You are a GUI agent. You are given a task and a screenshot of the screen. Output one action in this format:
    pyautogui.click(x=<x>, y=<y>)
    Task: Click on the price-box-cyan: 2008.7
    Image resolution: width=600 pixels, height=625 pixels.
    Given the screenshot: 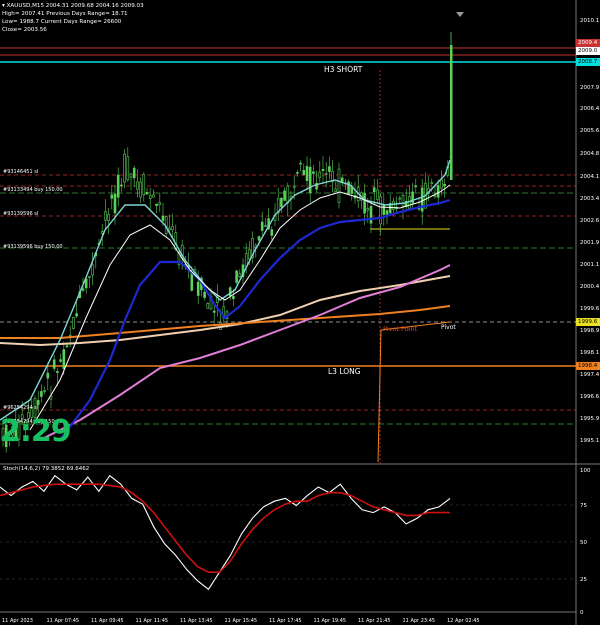 What is the action you would take?
    pyautogui.click(x=588, y=62)
    